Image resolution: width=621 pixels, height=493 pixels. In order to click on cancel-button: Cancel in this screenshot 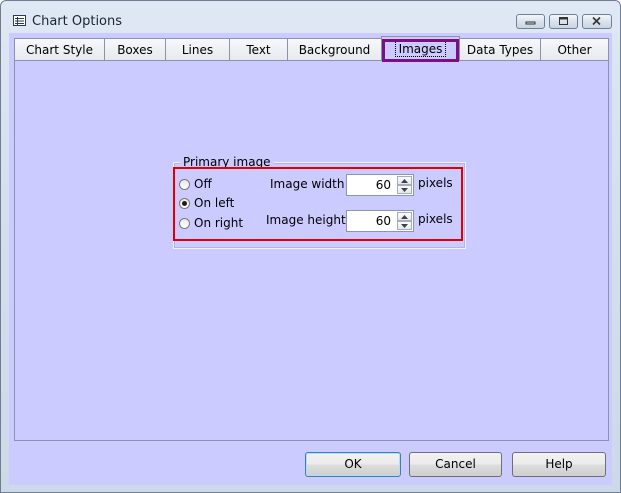, I will do `click(455, 464)`.